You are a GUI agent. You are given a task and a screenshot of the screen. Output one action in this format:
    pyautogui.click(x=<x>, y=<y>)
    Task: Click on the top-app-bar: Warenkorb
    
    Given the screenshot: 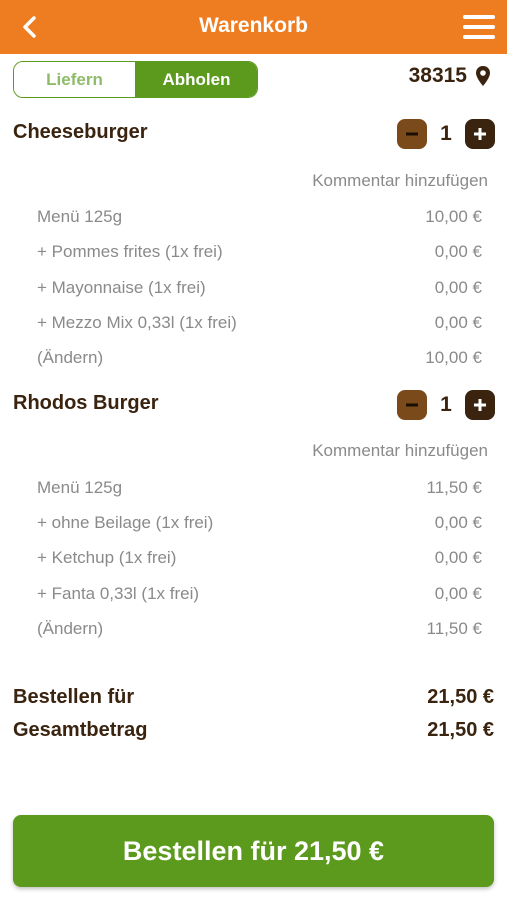 What is the action you would take?
    pyautogui.click(x=253, y=27)
    